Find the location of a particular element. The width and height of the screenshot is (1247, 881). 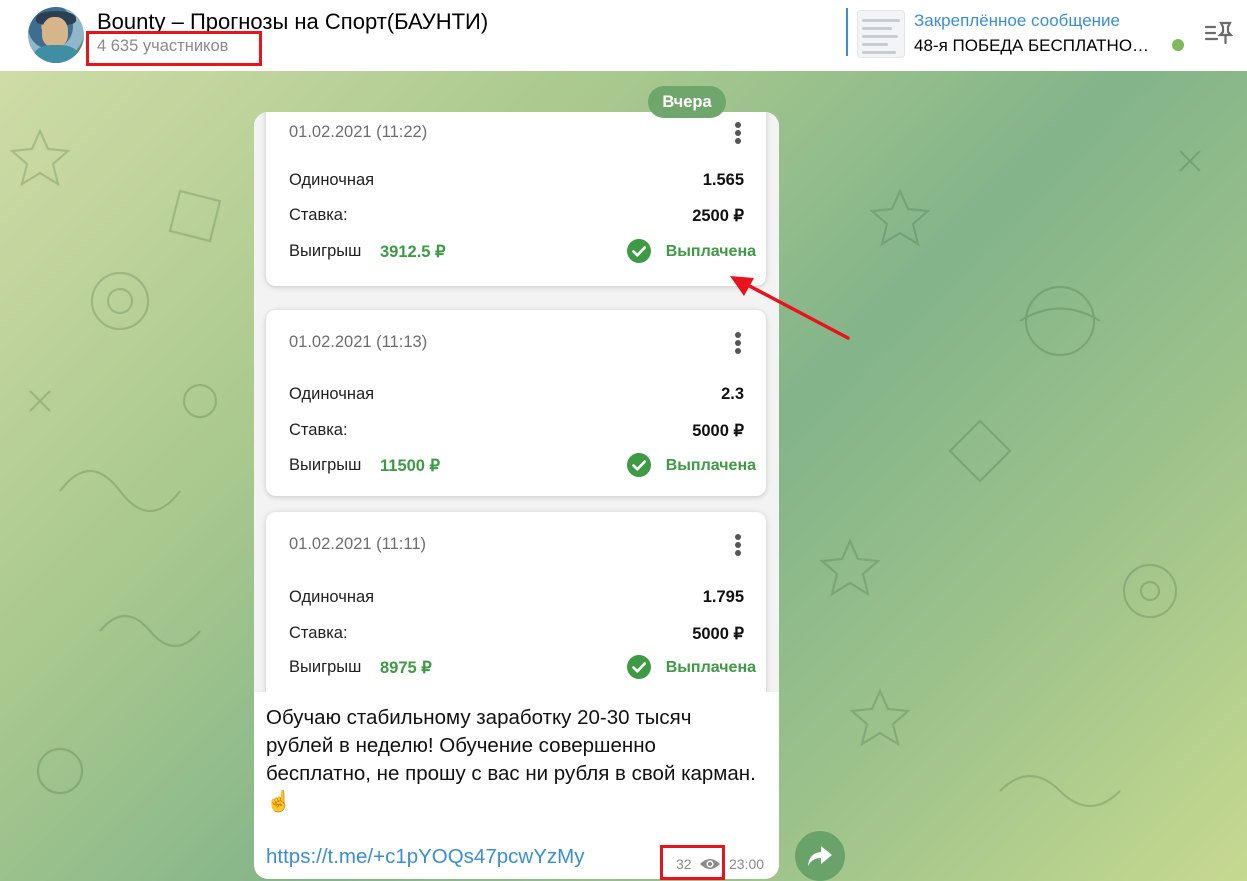

share-arrow-icon is located at coordinates (820, 856).